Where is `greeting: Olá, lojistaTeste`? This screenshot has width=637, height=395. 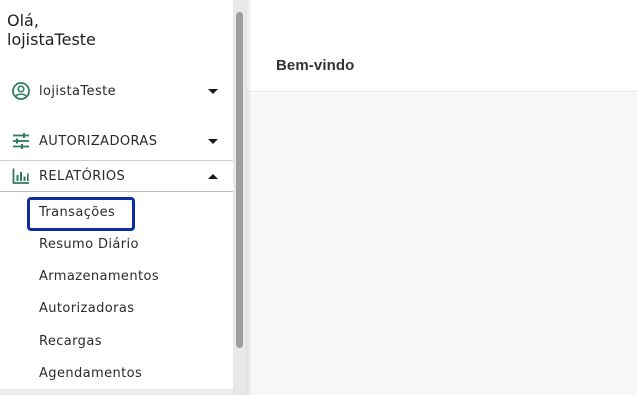
greeting: Olá, lojistaTeste is located at coordinates (51, 30).